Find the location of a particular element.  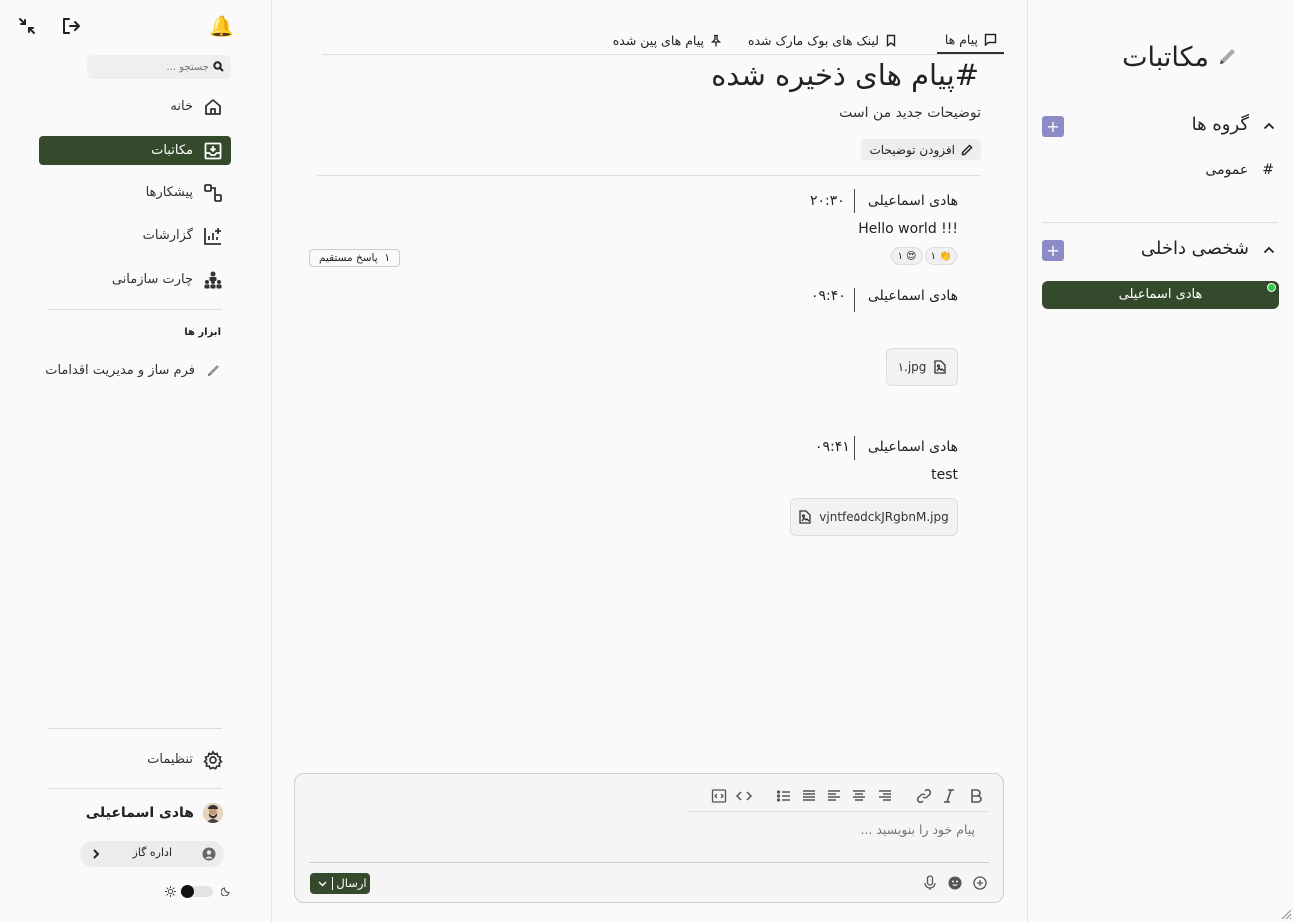

message-text: test is located at coordinates (944, 475).